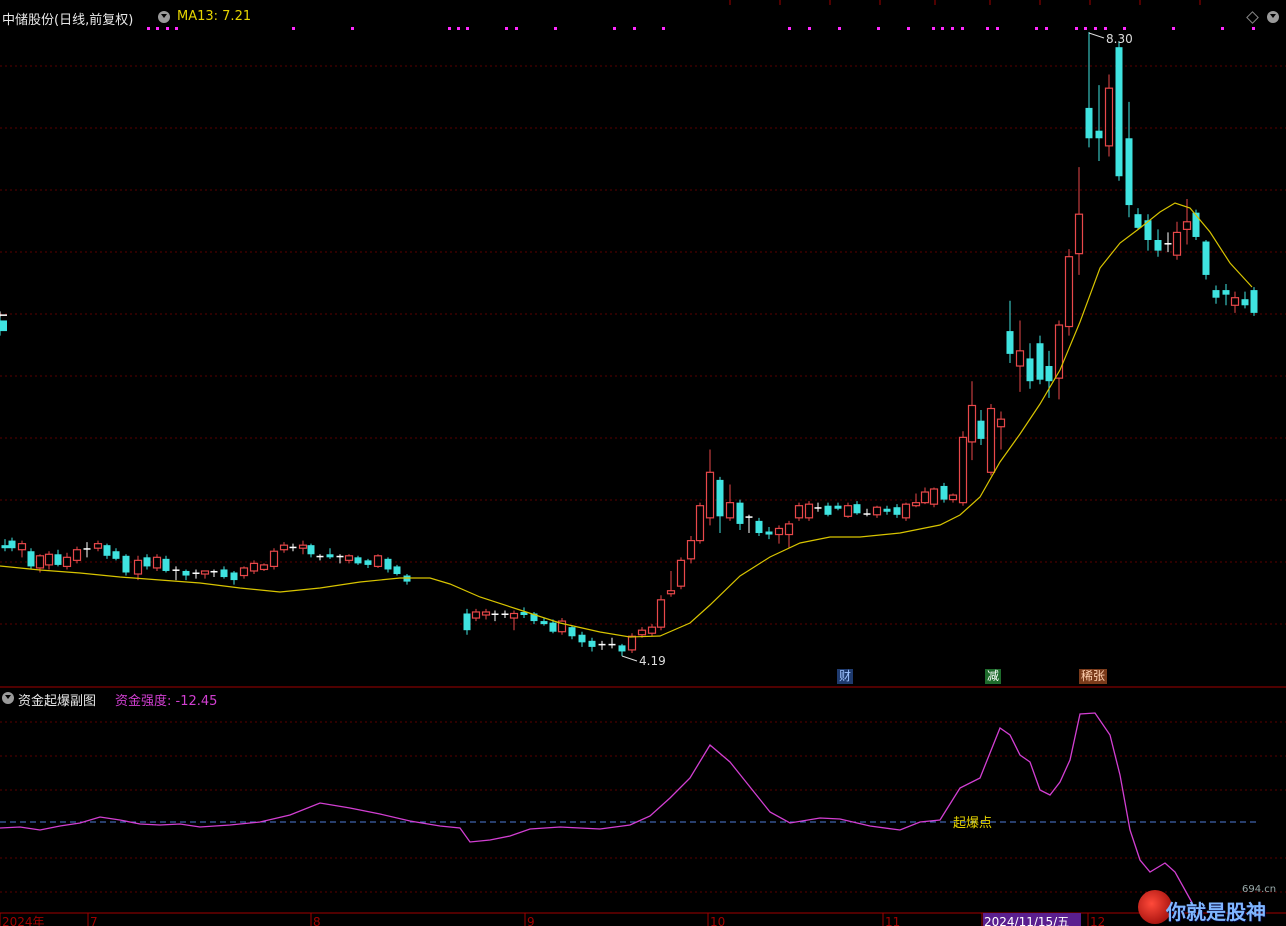 Image resolution: width=1286 pixels, height=926 pixels. What do you see at coordinates (94, 920) in the screenshot?
I see `x-axis-label: 7` at bounding box center [94, 920].